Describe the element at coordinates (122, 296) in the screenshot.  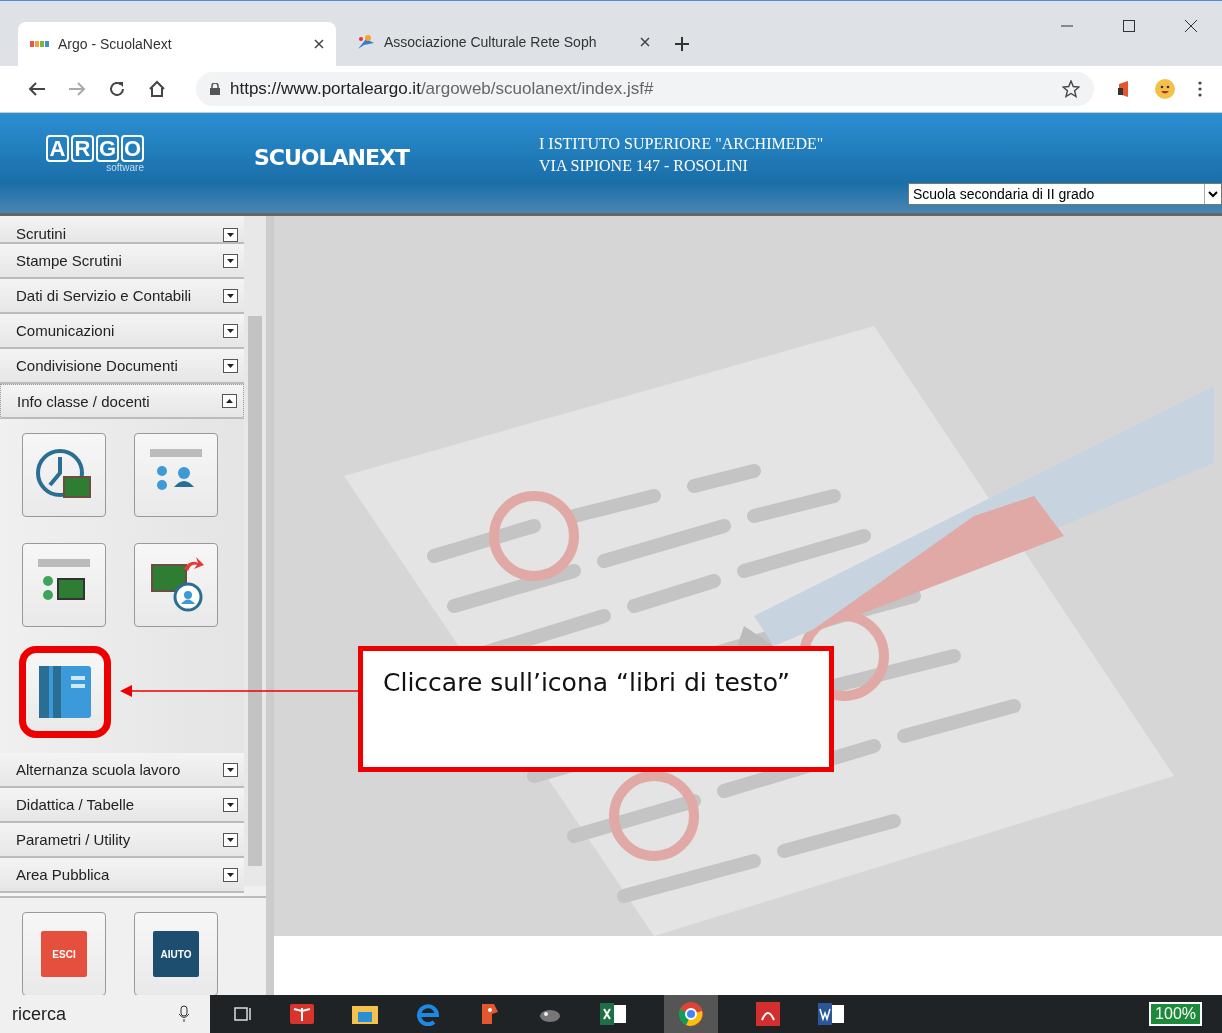
I see `menu-section: Dati di Servizio e Contabili` at that location.